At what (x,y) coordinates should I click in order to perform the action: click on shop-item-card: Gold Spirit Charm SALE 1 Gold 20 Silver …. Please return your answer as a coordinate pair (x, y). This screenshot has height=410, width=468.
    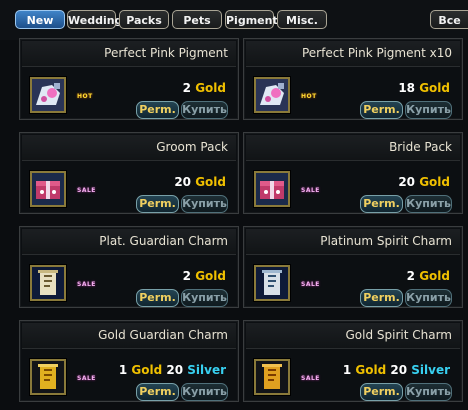
    Looking at the image, I should click on (353, 361).